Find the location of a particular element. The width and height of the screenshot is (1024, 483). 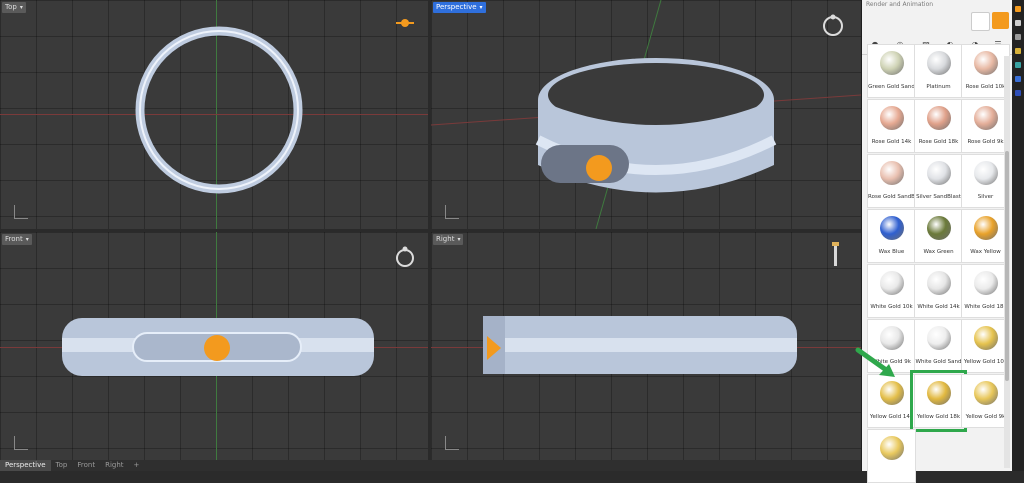

add-tab-button: + is located at coordinates (137, 465).